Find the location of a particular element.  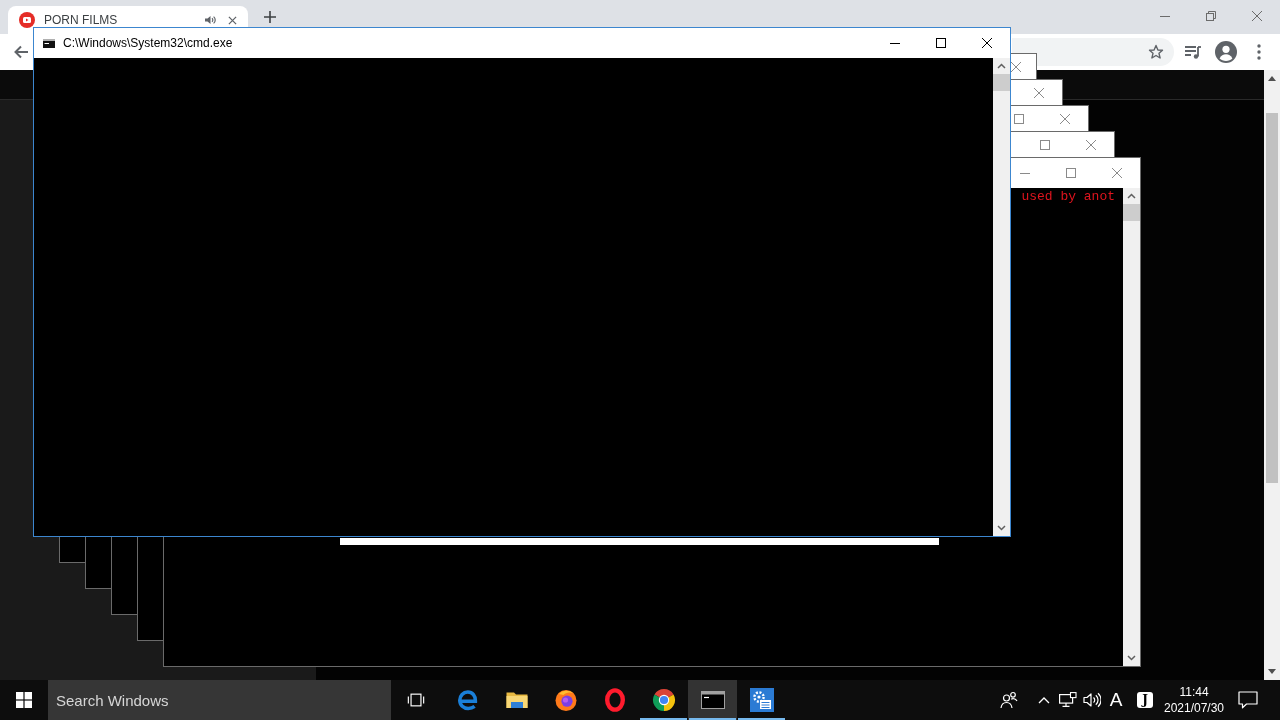

avatar-icon is located at coordinates (1226, 52).